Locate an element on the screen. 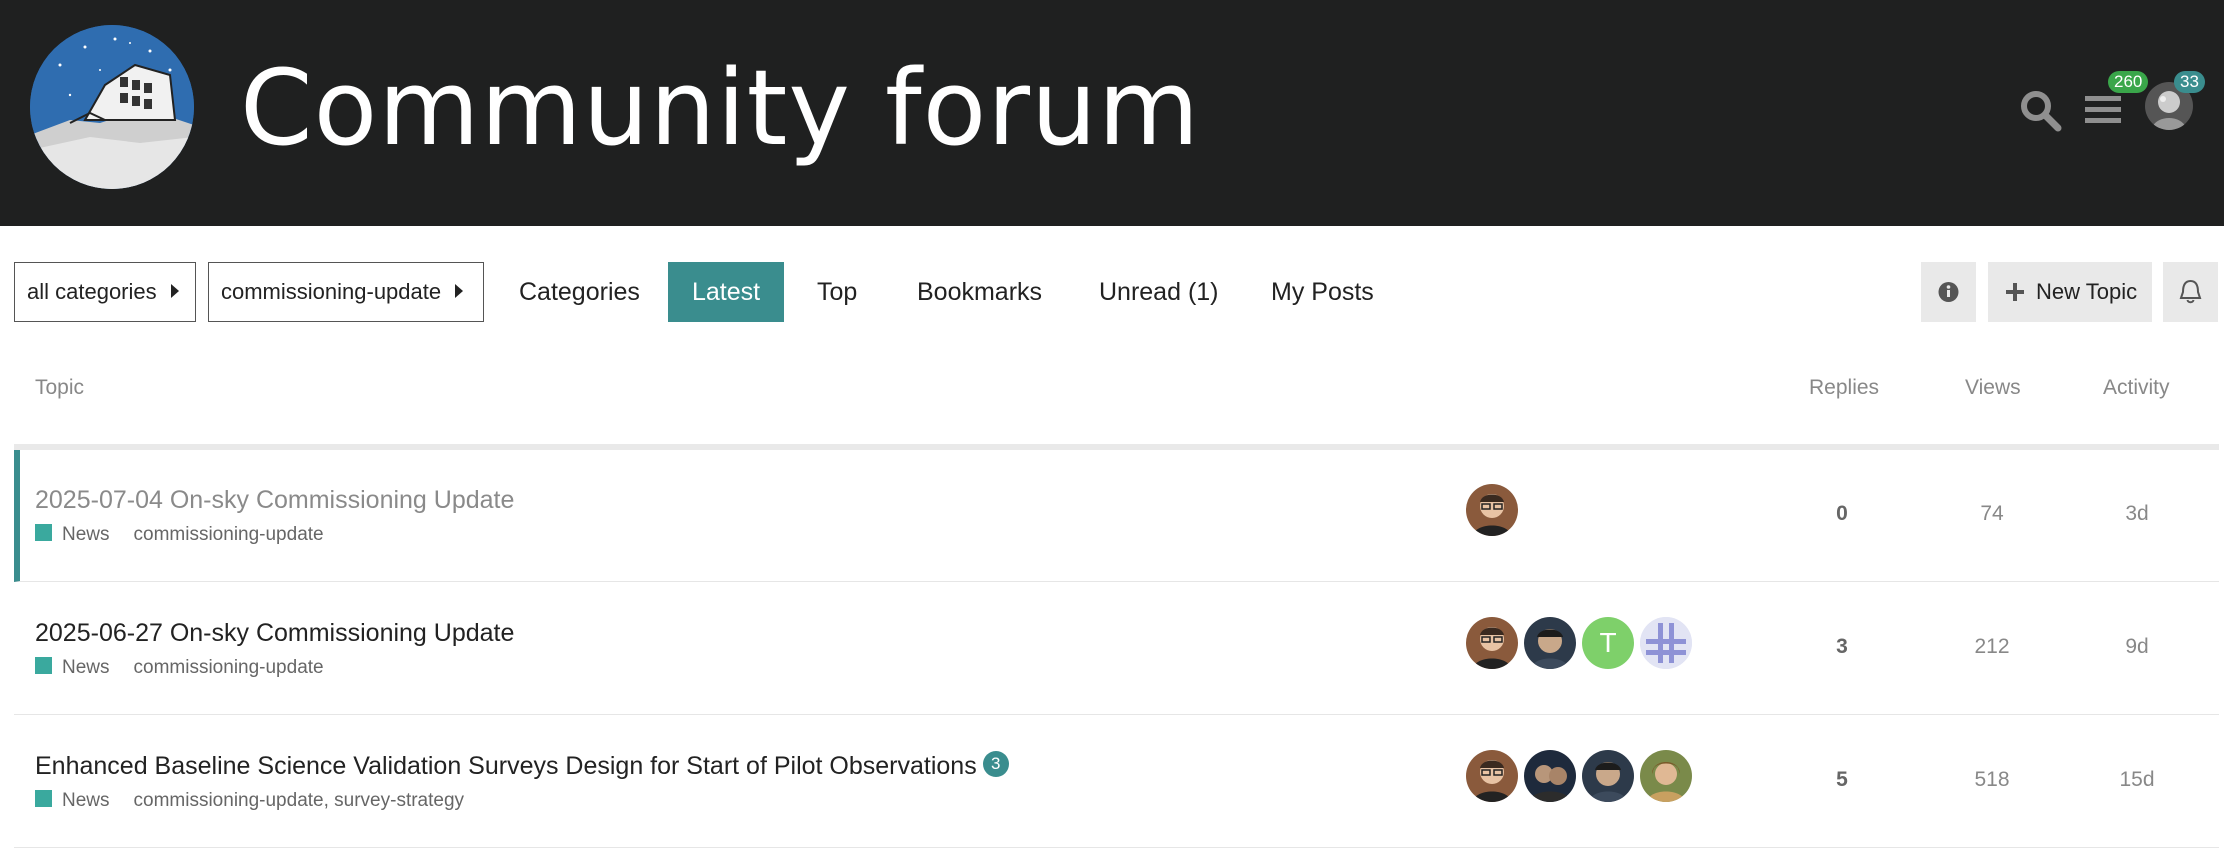  topic-title-link: 2025-06-27 On-sky Commissioning Update is located at coordinates (274, 633).